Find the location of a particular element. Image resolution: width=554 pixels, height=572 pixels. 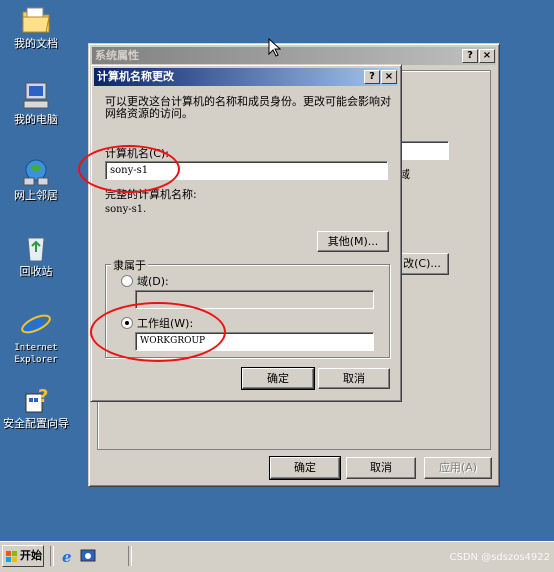

quicklaunch-ie-icon: e is located at coordinates (68, 557).